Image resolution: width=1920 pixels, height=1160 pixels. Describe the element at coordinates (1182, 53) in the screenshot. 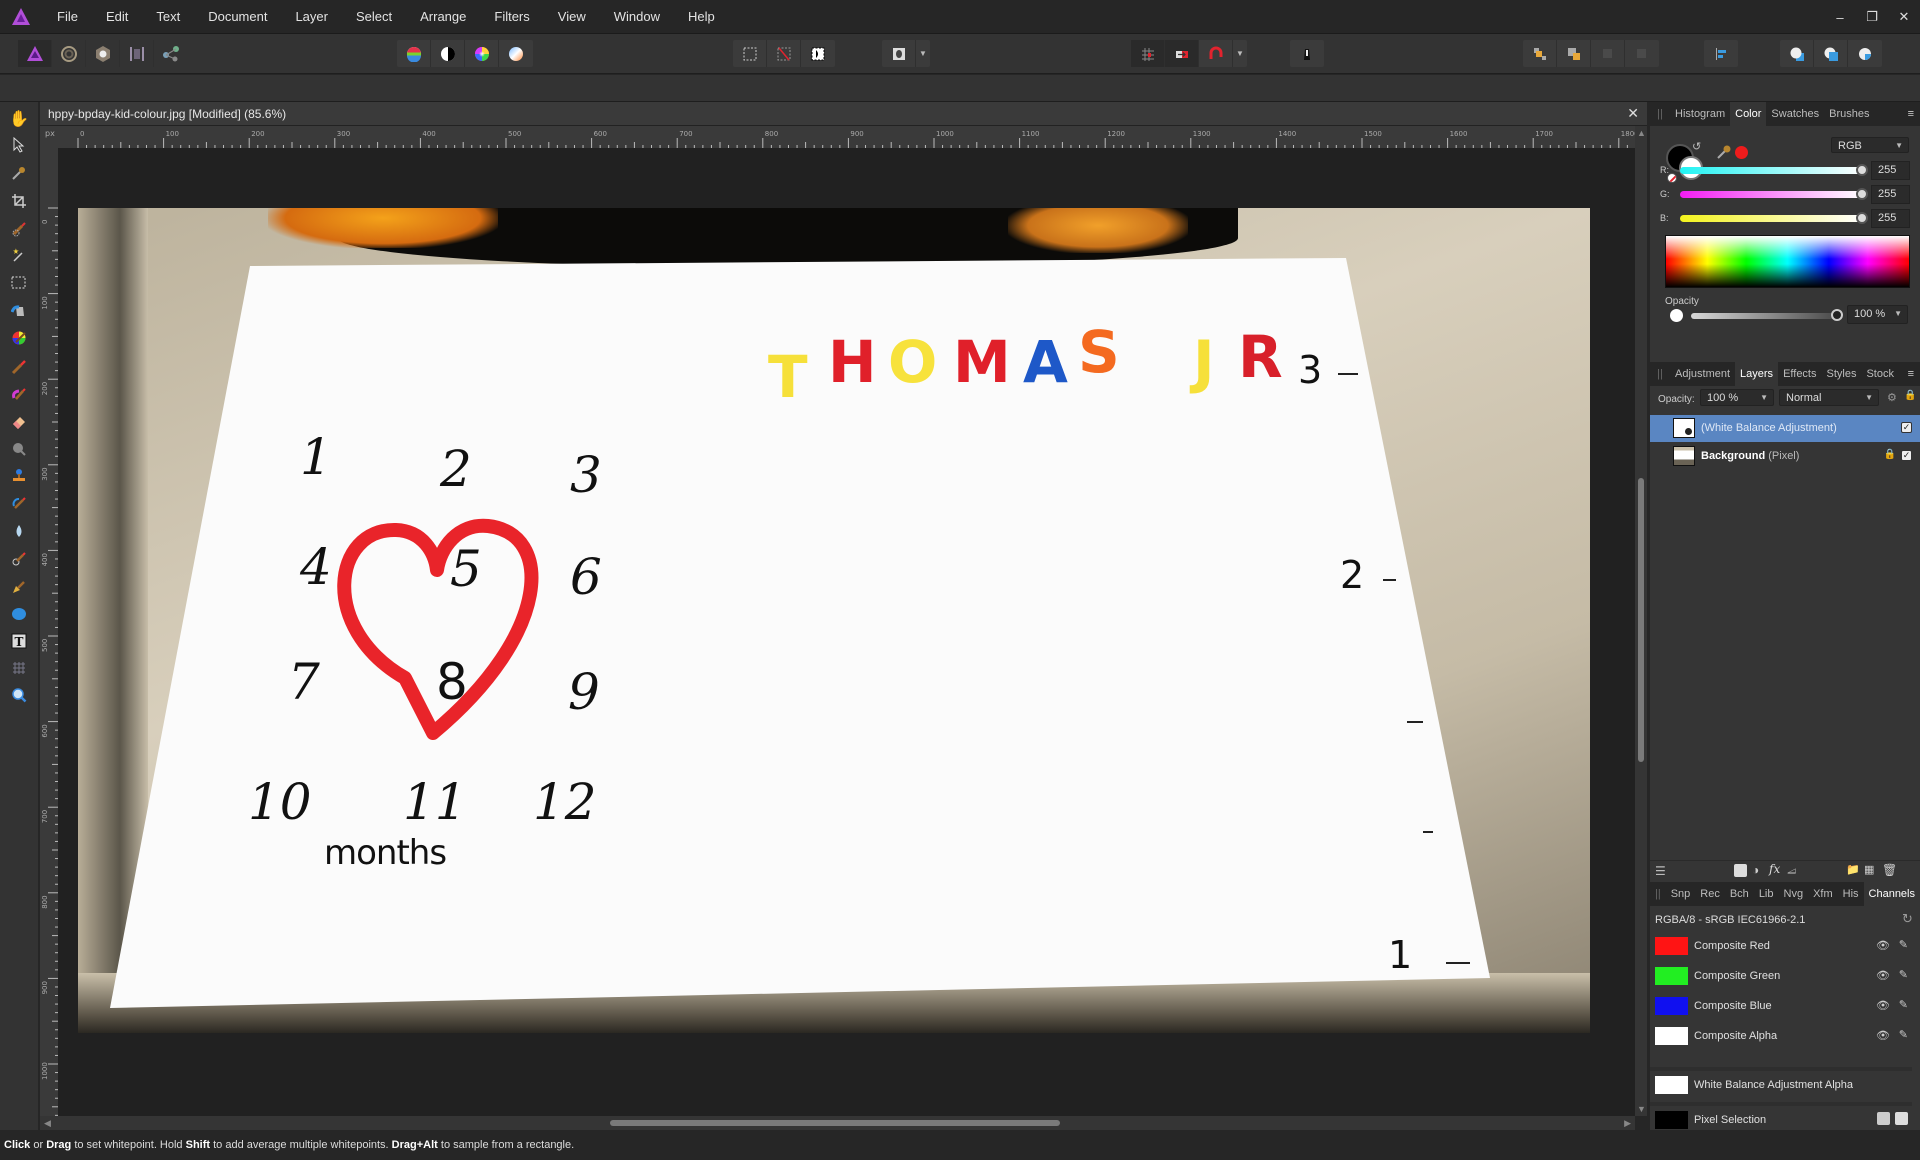

I see `move-to-pixel-button` at that location.